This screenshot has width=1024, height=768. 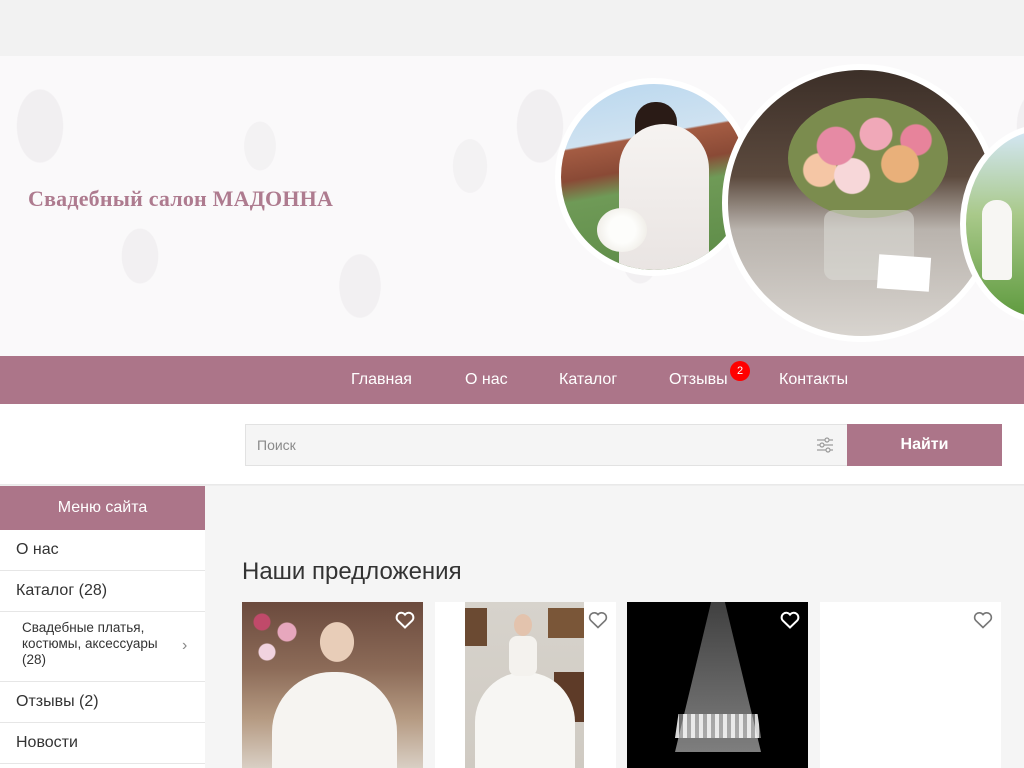 I want to click on product-image, so click(x=524, y=685).